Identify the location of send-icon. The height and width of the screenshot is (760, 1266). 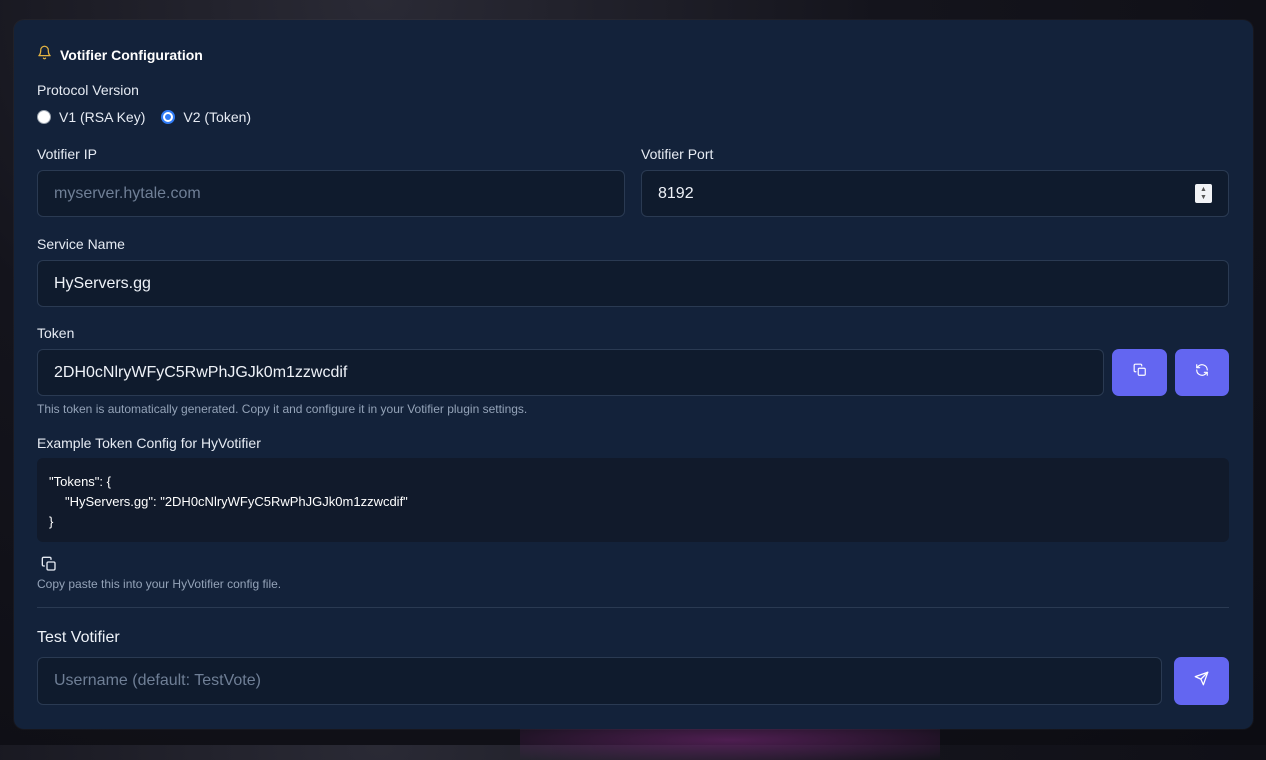
(1201, 681).